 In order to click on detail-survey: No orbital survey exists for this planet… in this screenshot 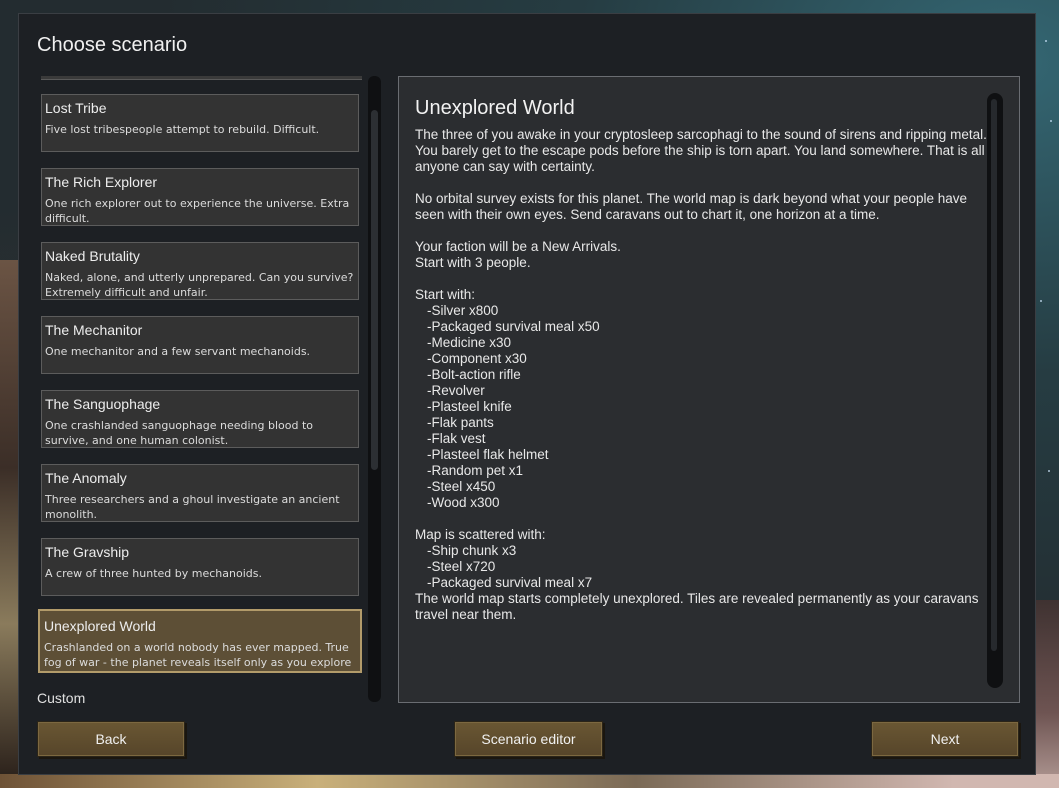, I will do `click(691, 206)`.